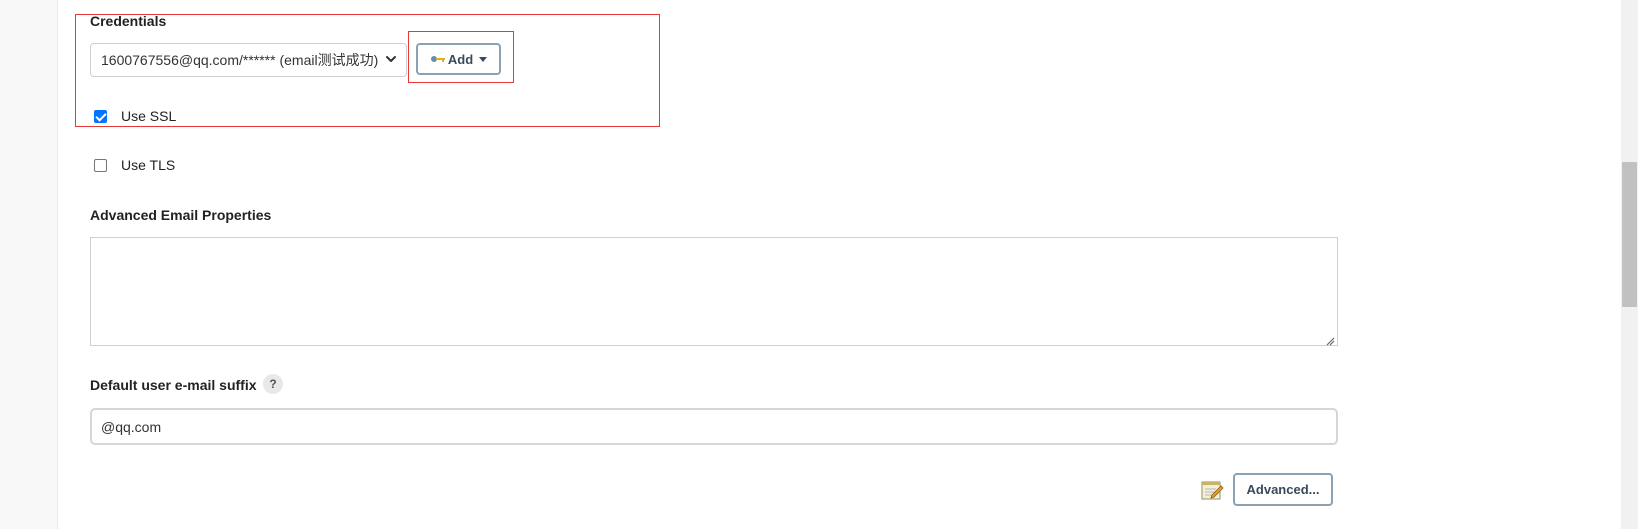 The image size is (1638, 529). I want to click on use-tls-row: Use TLS, so click(134, 165).